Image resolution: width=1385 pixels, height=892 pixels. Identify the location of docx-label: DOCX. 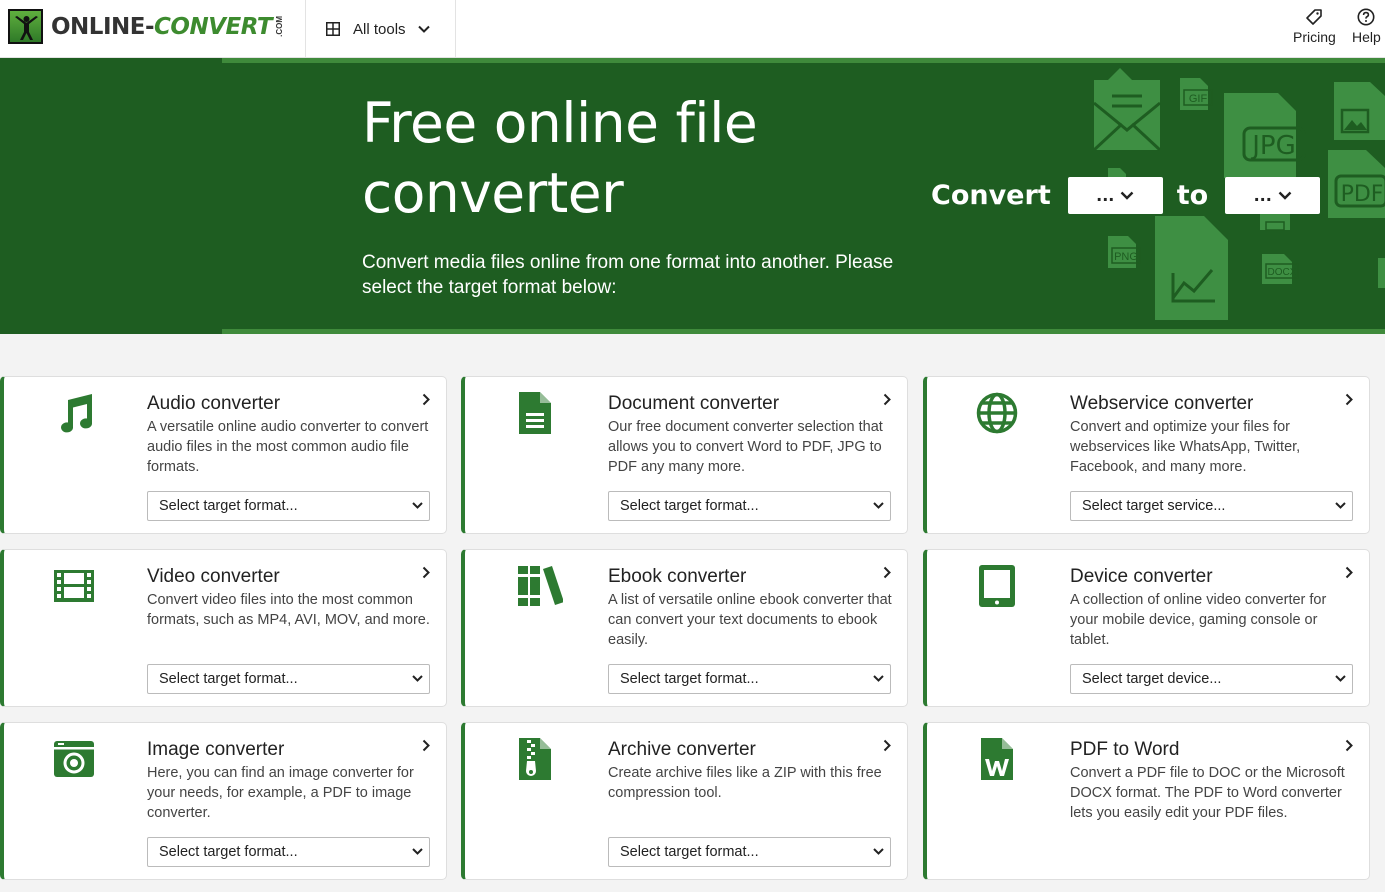
(1282, 272).